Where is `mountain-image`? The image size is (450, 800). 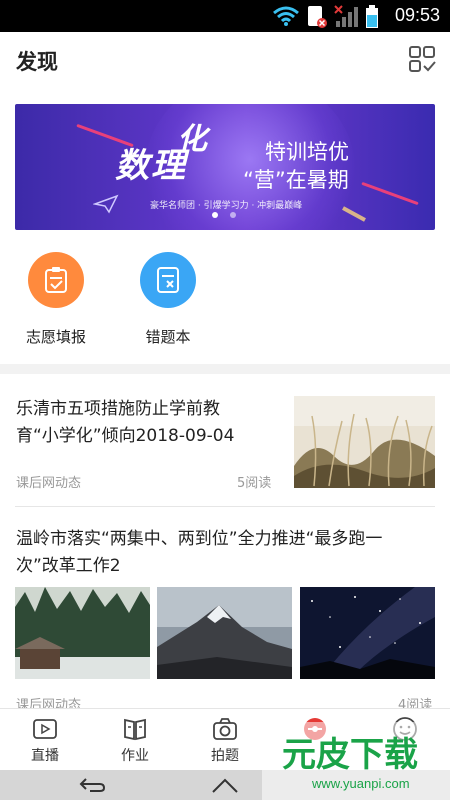 mountain-image is located at coordinates (224, 633).